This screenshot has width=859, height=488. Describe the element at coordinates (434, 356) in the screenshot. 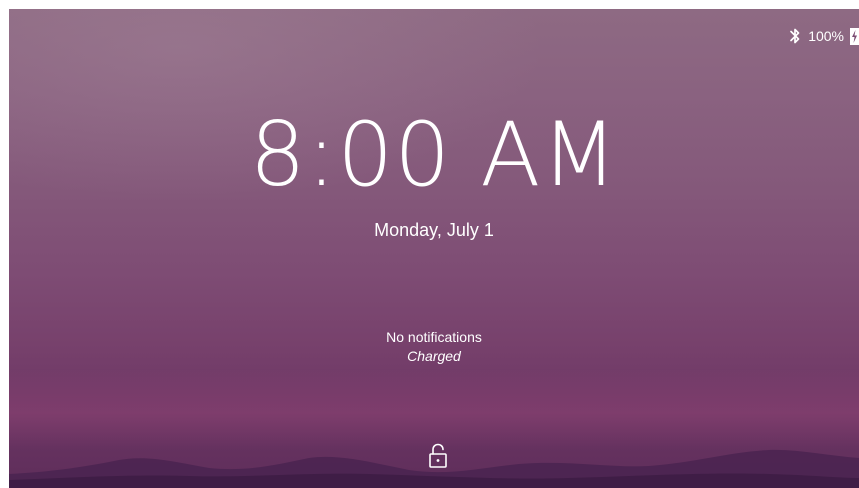

I see `battery-state-text: Charged` at that location.